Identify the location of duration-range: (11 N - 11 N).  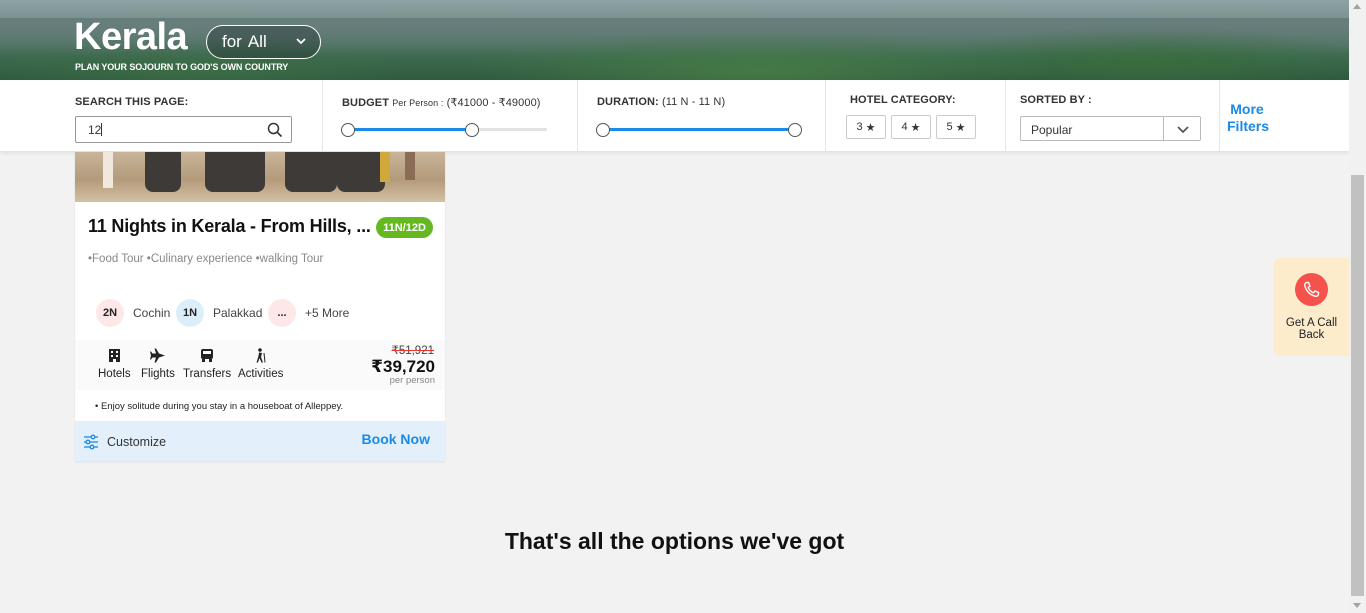
(693, 102).